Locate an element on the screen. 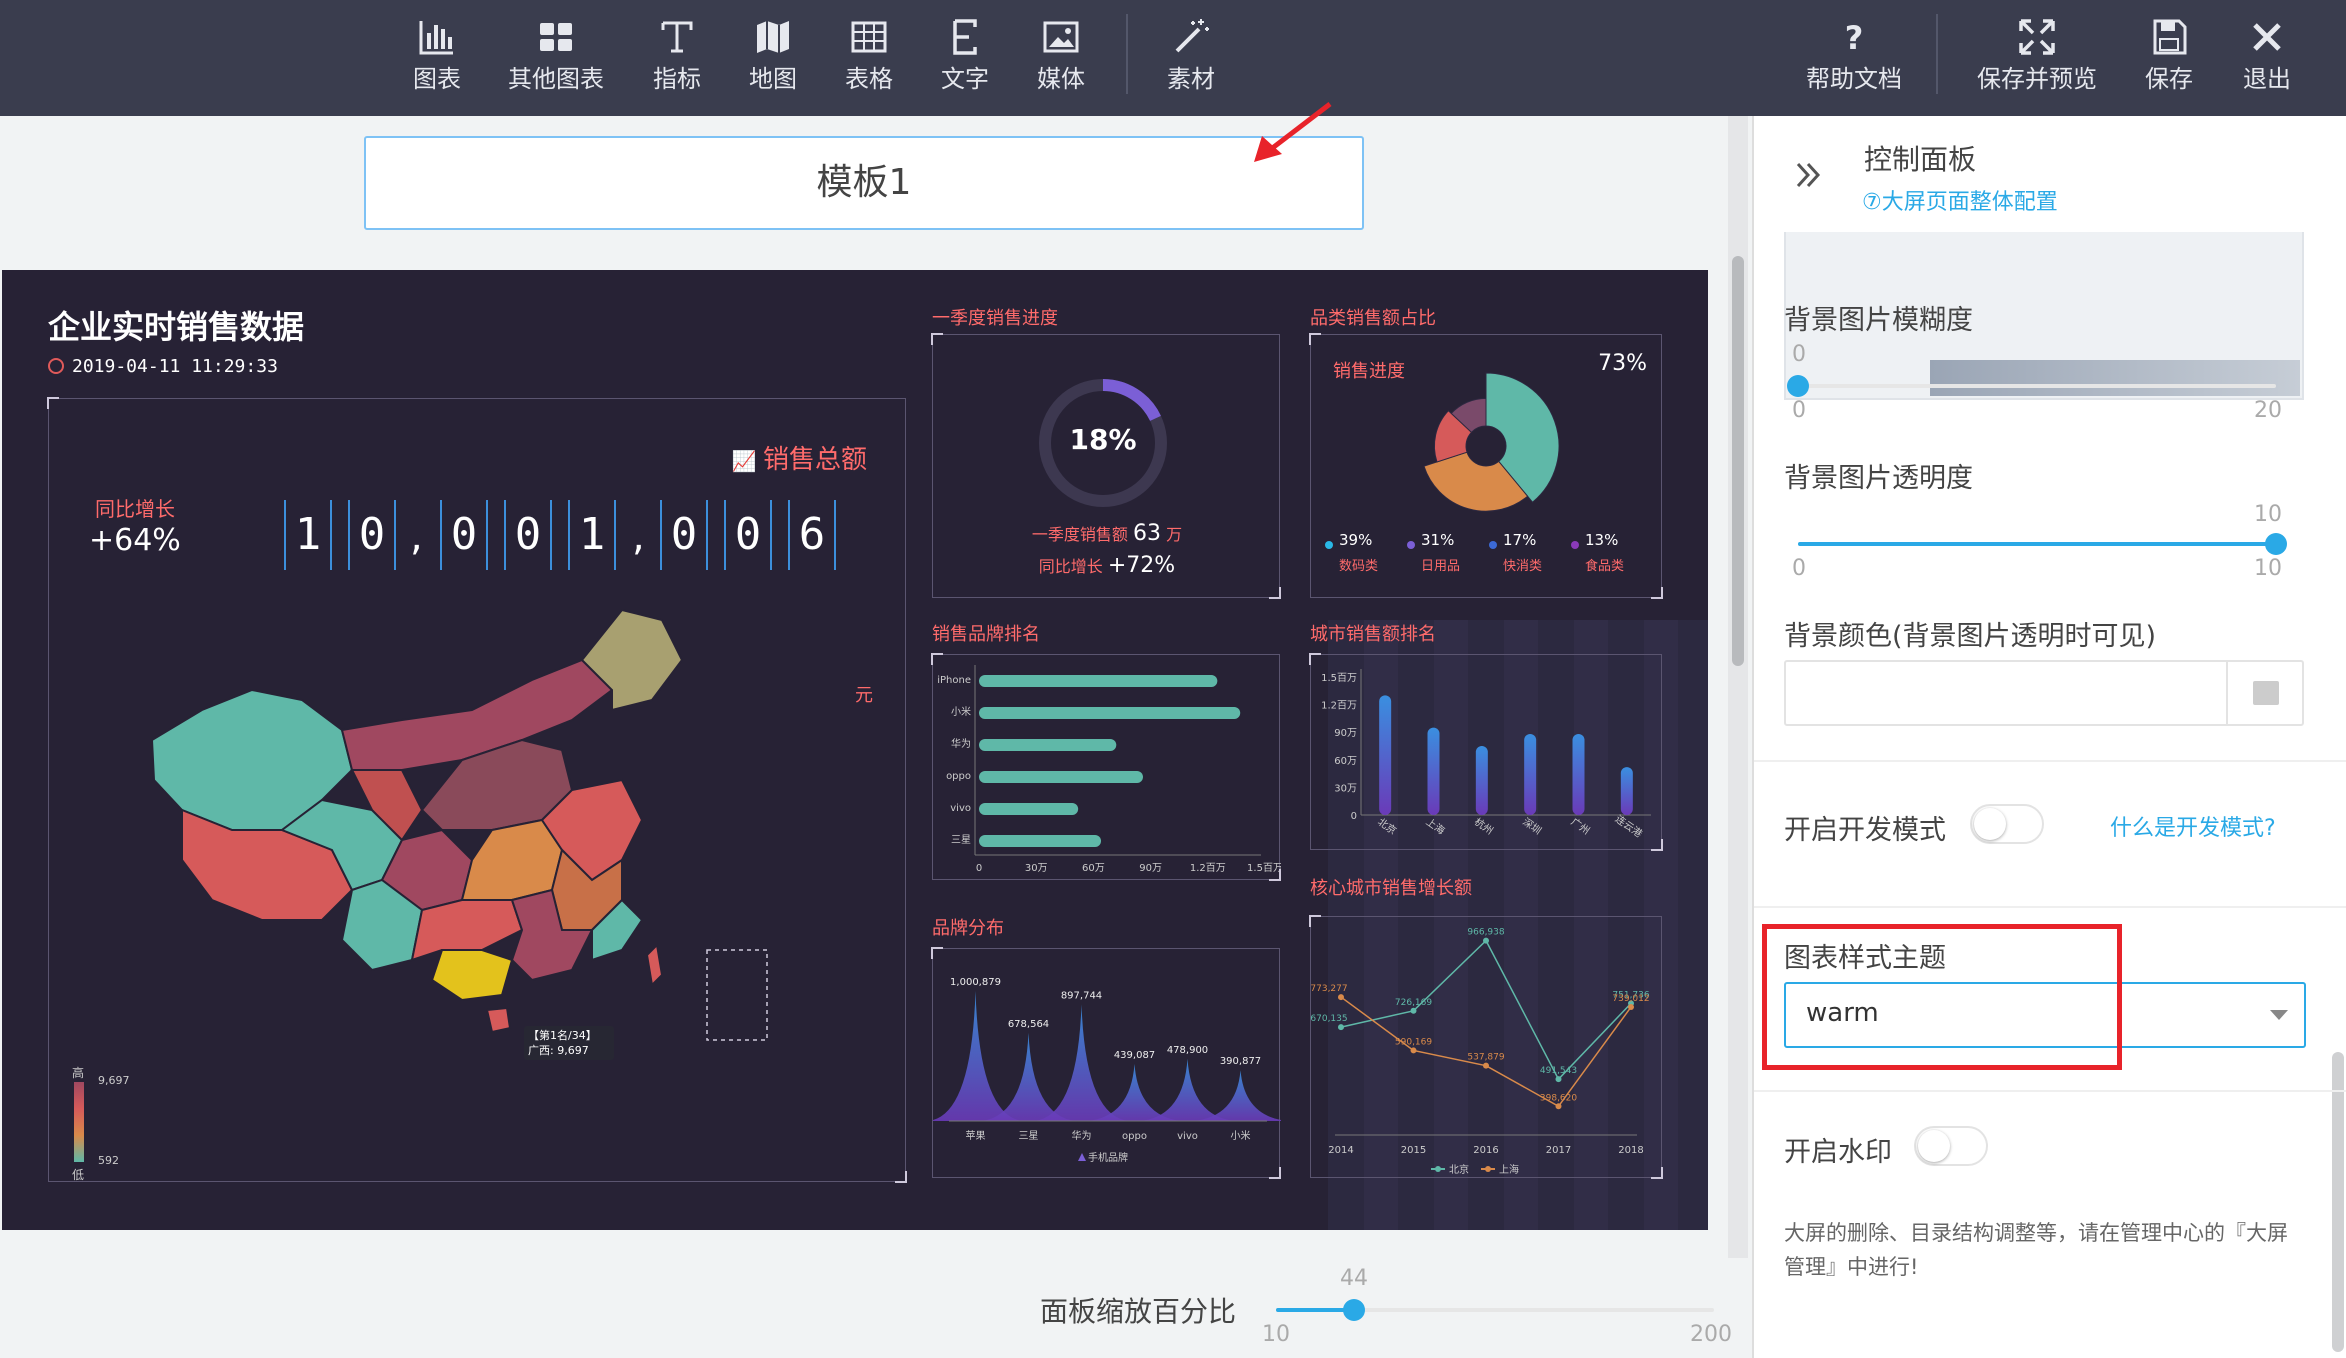  toolbar-label: 文字 is located at coordinates (965, 79).